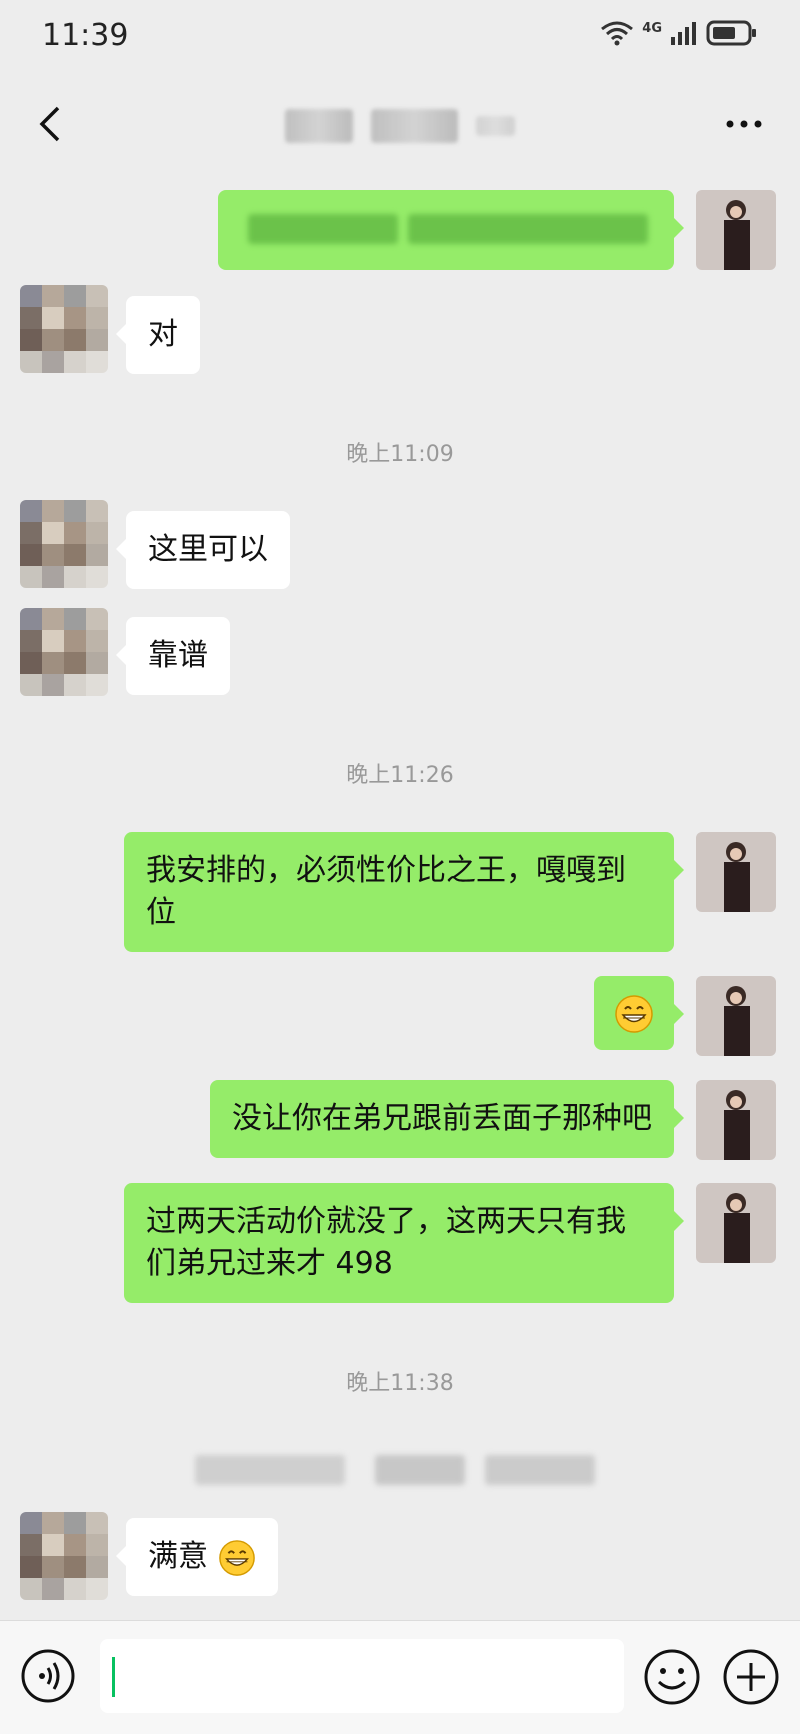  Describe the element at coordinates (683, 33) in the screenshot. I see `signal-icon` at that location.